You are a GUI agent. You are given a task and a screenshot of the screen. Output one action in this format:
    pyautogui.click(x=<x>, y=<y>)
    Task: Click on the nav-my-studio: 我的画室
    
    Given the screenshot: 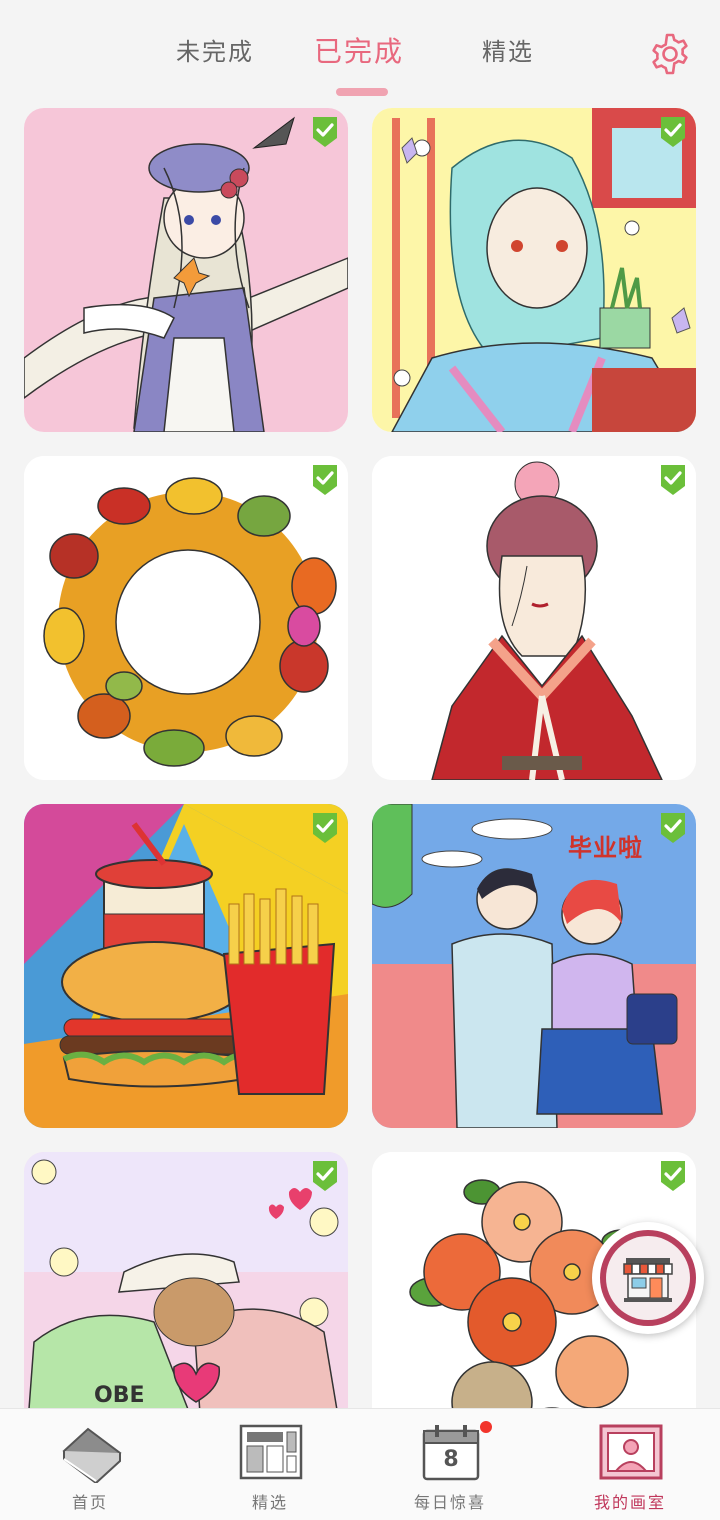 What is the action you would take?
    pyautogui.click(x=630, y=1464)
    